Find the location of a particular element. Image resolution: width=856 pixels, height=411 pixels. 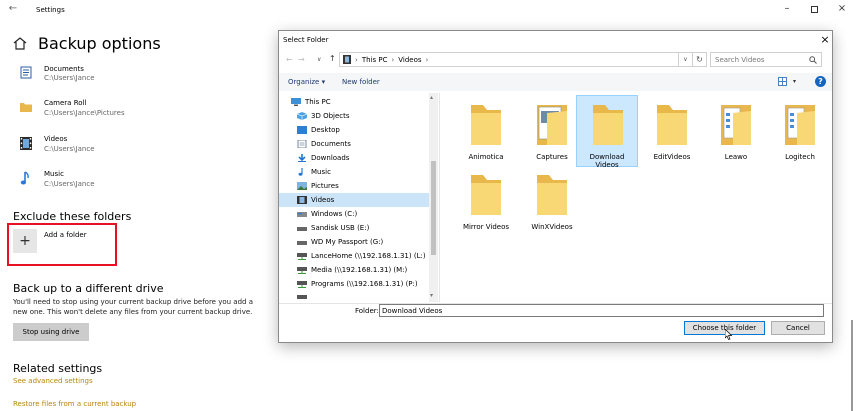

nav-item-downloads: Downloads is located at coordinates (354, 158).